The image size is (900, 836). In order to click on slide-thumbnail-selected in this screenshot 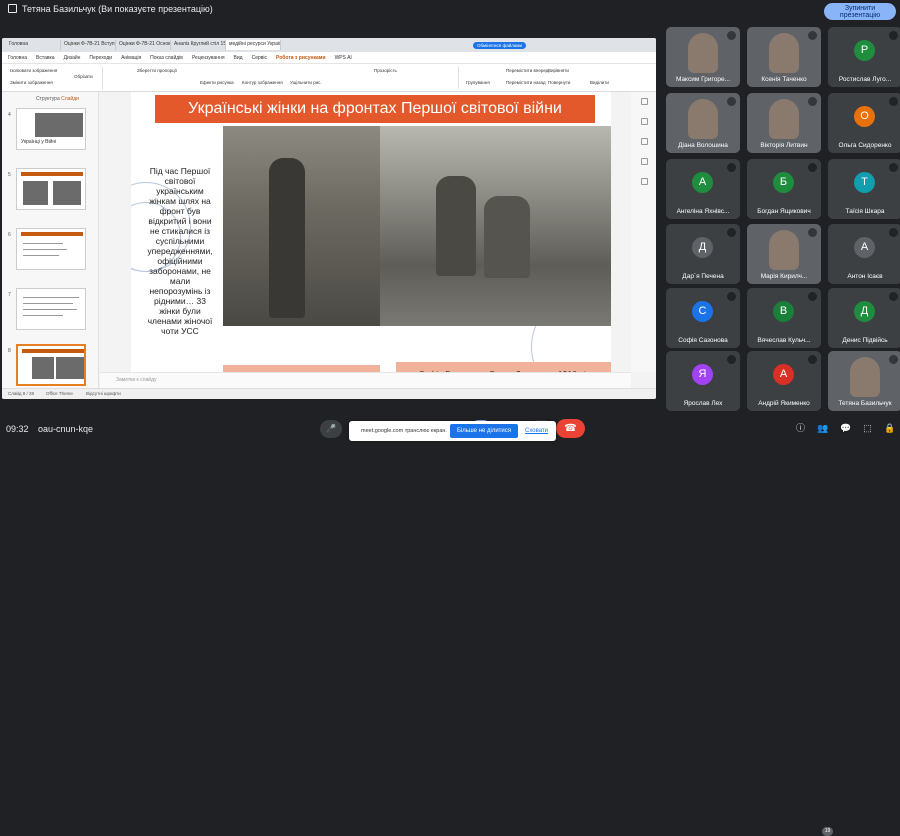, I will do `click(51, 365)`.